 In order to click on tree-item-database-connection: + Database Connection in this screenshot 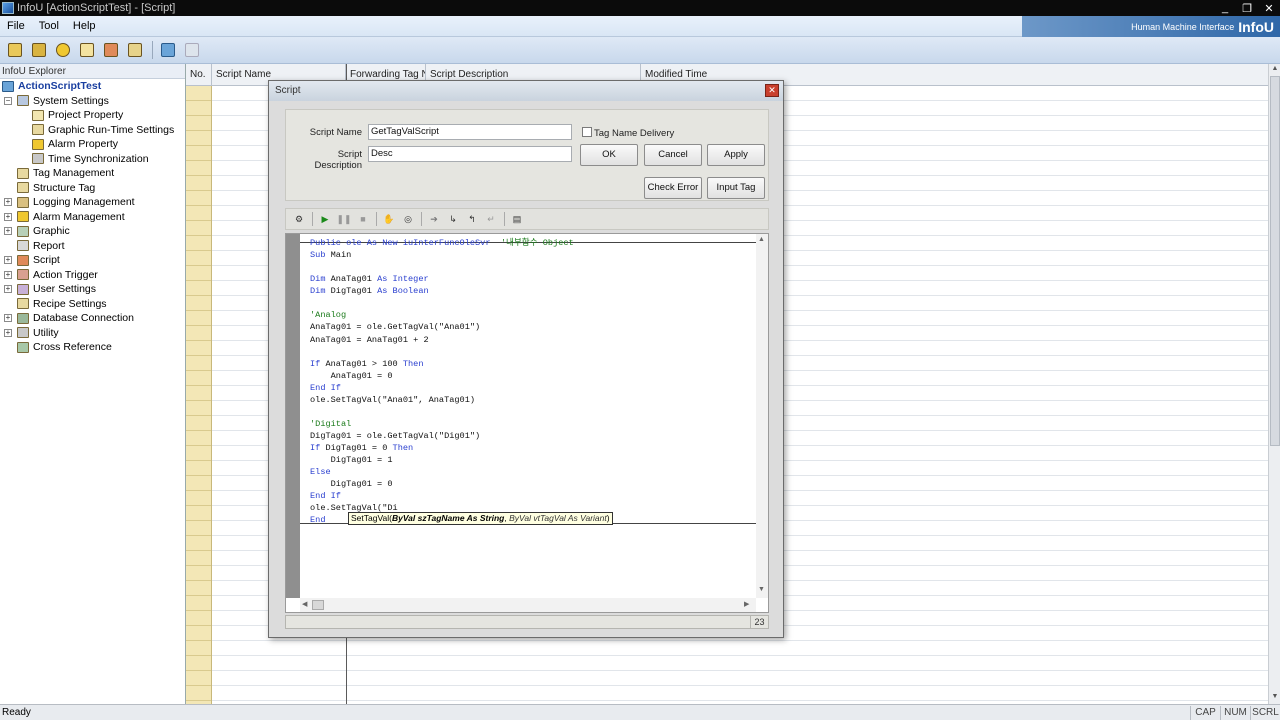, I will do `click(92, 318)`.